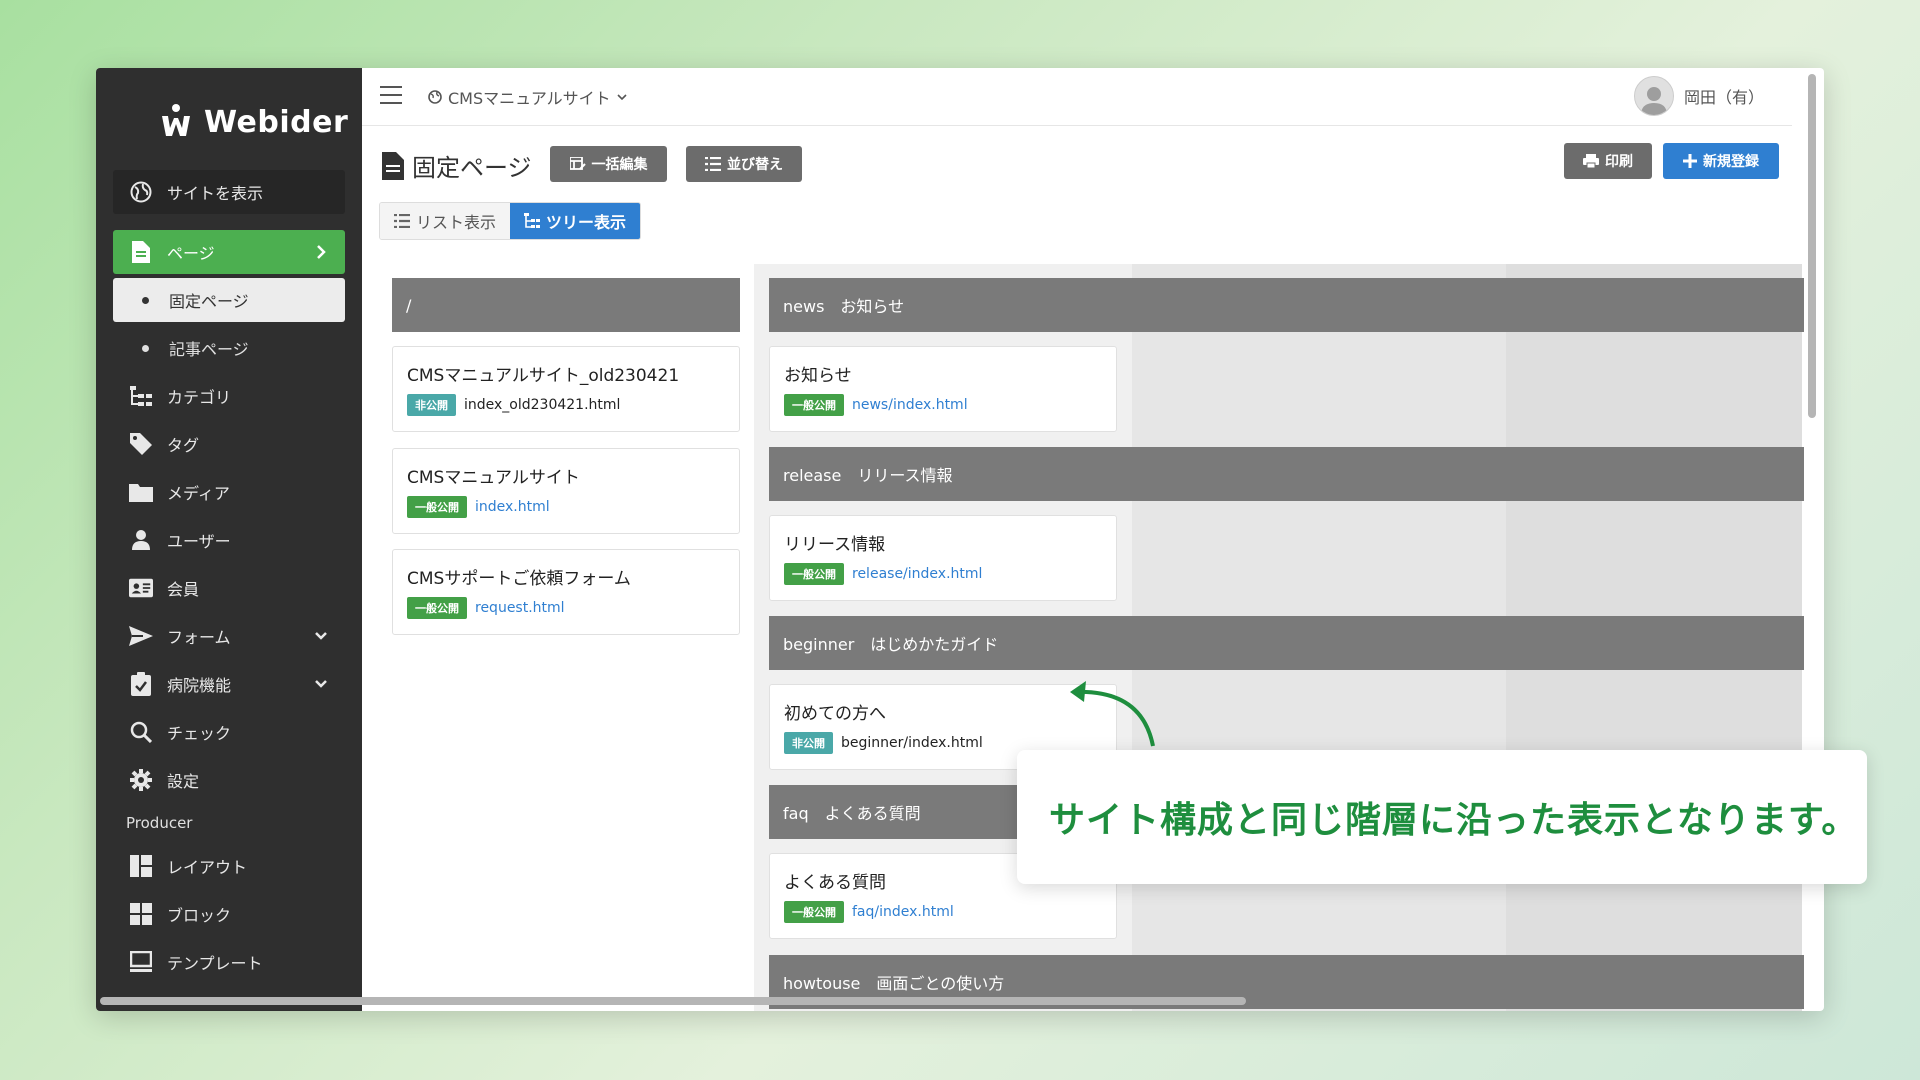 This screenshot has height=1080, width=1920. Describe the element at coordinates (543, 376) in the screenshot. I see `page-card-title: CMSマニュアルサイト_old230421` at that location.